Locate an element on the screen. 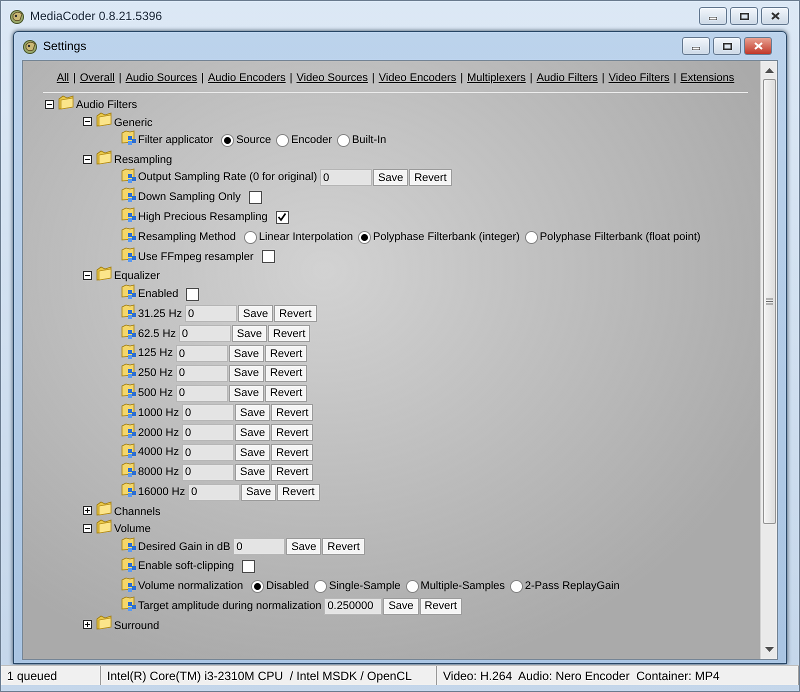 Image resolution: width=800 pixels, height=692 pixels. nav-link: All is located at coordinates (63, 78).